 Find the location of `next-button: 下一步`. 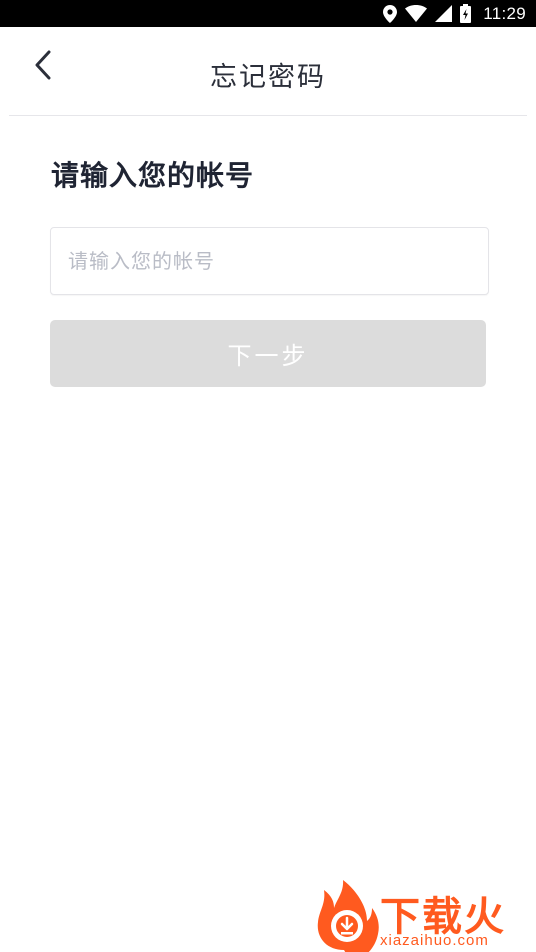

next-button: 下一步 is located at coordinates (268, 353).